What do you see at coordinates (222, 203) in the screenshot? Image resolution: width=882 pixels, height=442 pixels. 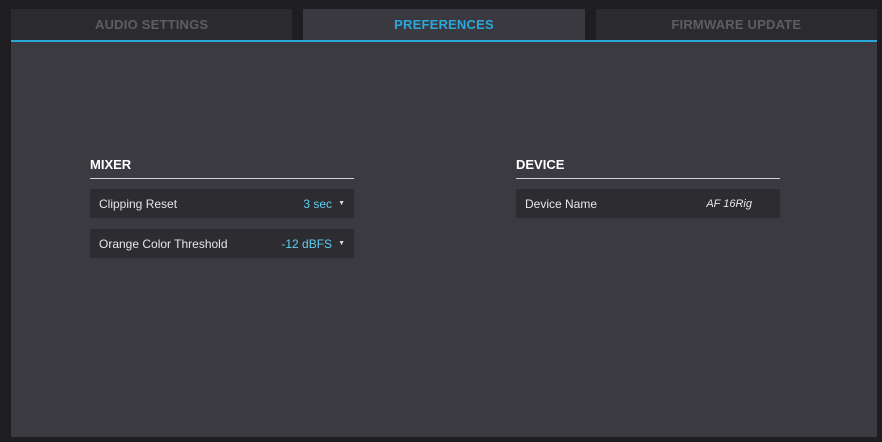 I see `clipping-reset-row: Clipping Reset 3 sec ▼` at bounding box center [222, 203].